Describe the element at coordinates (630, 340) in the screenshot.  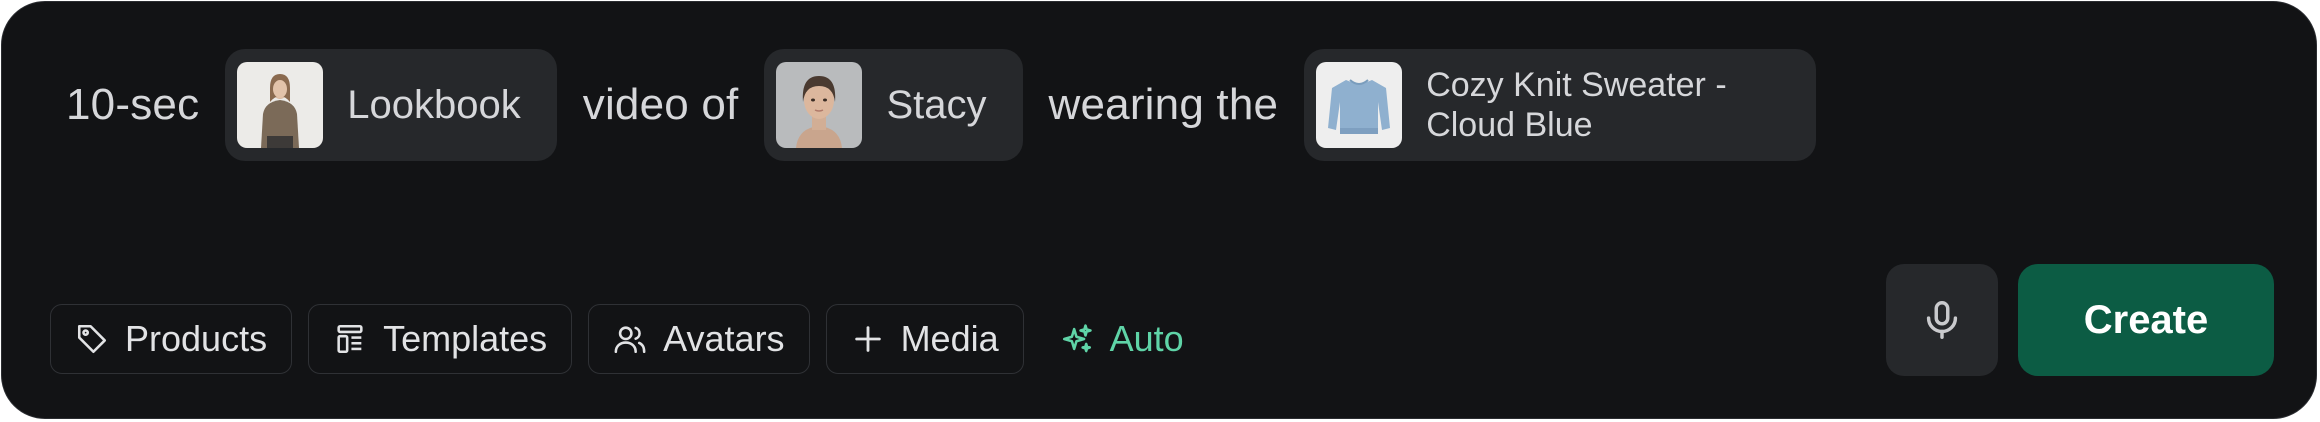
I see `users-icon` at that location.